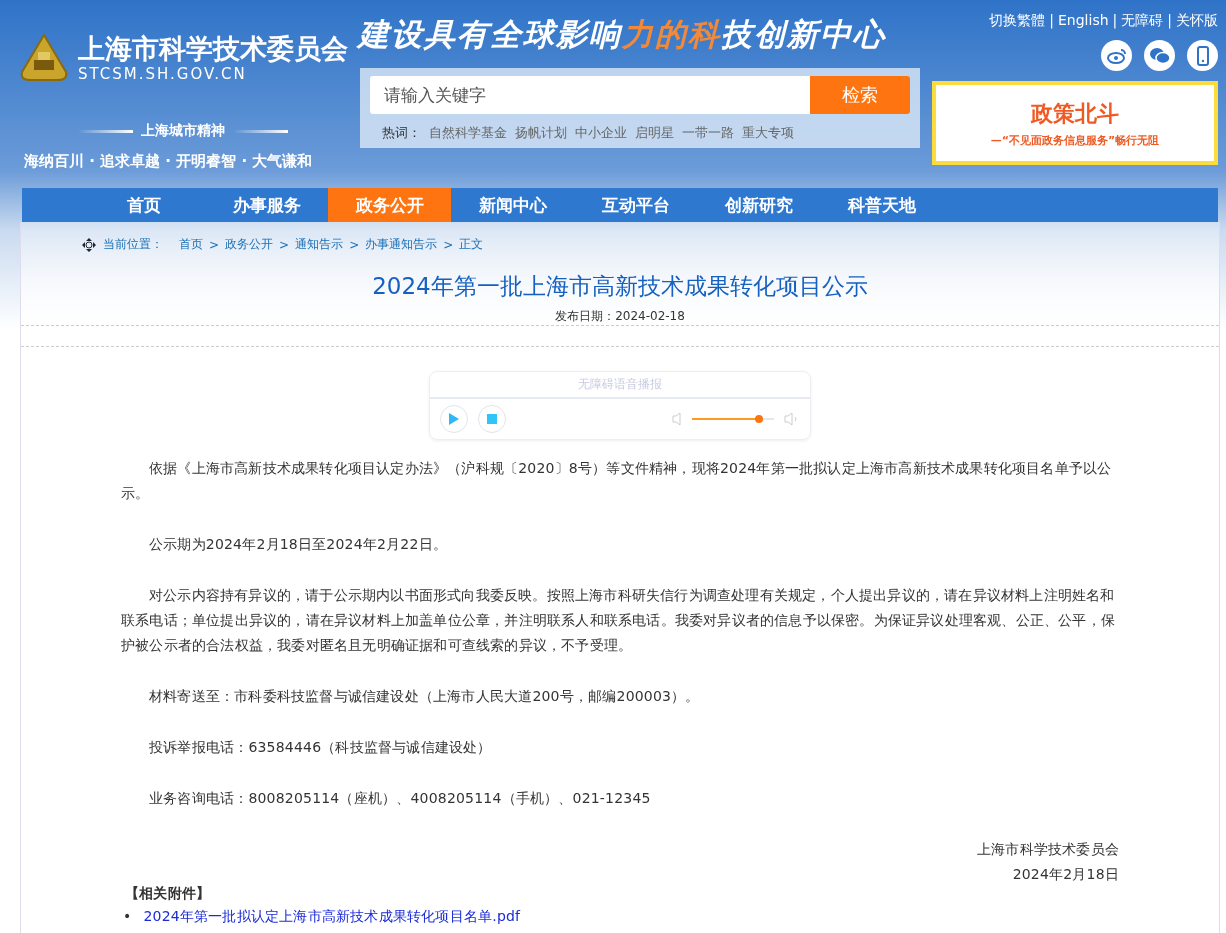 The image size is (1226, 933). What do you see at coordinates (881, 205) in the screenshot?
I see `nav-tab: 科普天地` at bounding box center [881, 205].